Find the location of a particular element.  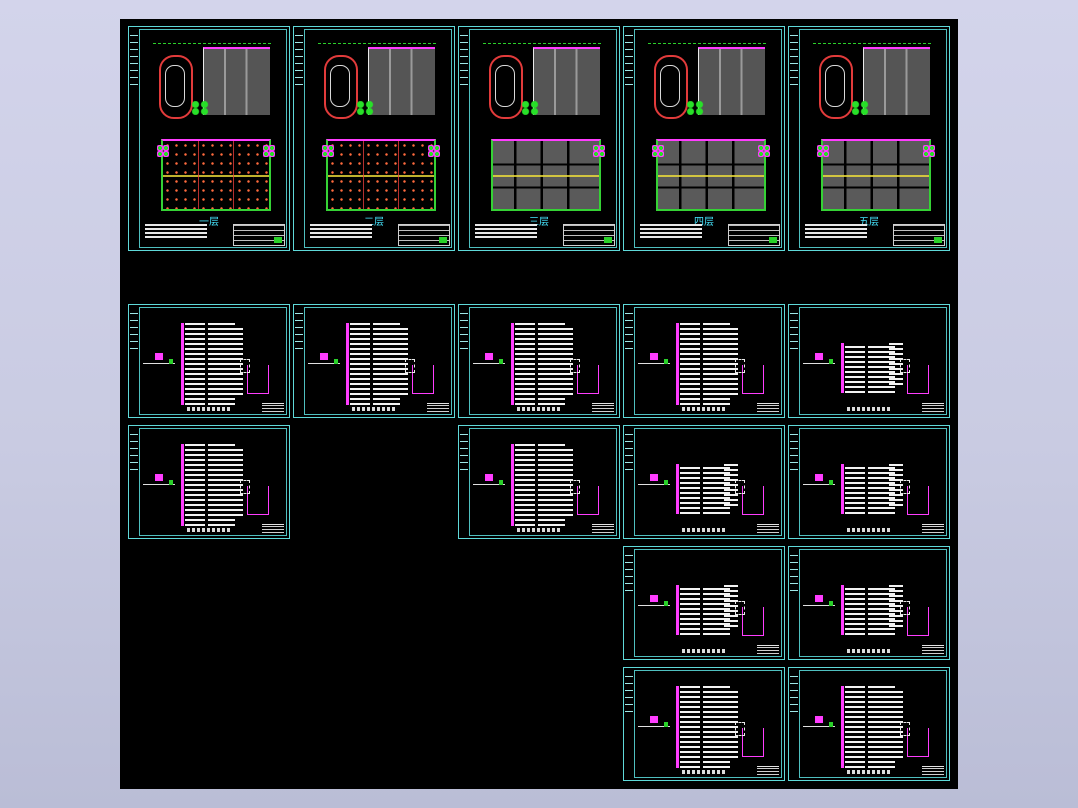

floor-plan-sheet-5: 五层 is located at coordinates (869, 138).